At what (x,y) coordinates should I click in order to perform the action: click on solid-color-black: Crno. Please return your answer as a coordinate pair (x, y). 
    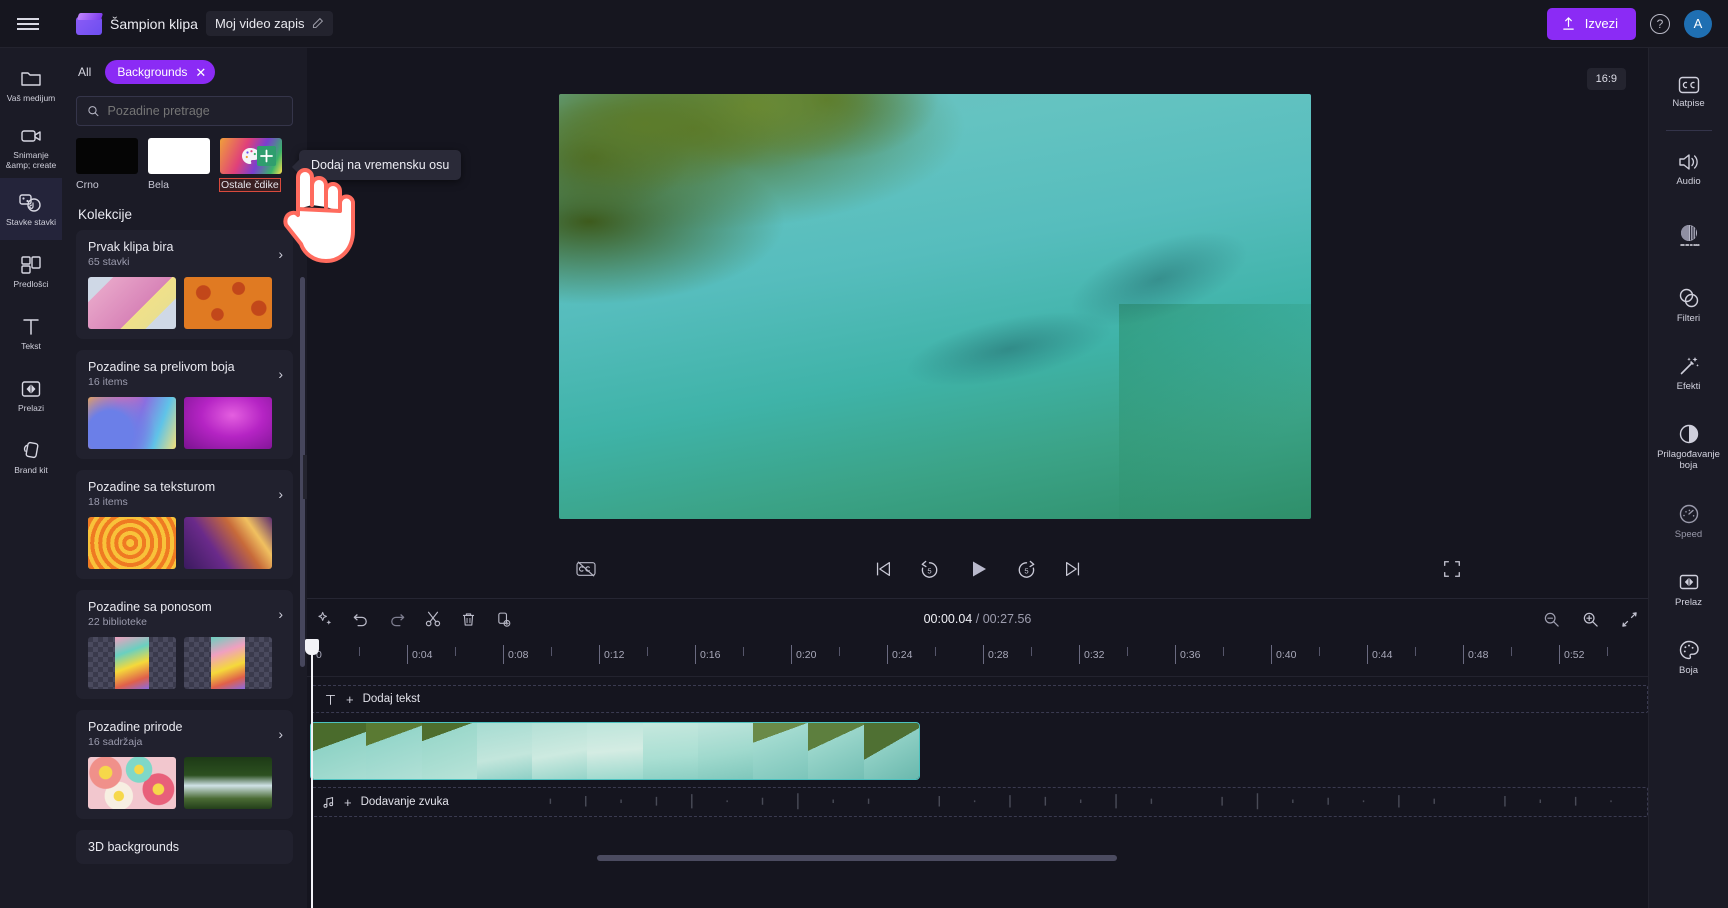
    Looking at the image, I should click on (107, 165).